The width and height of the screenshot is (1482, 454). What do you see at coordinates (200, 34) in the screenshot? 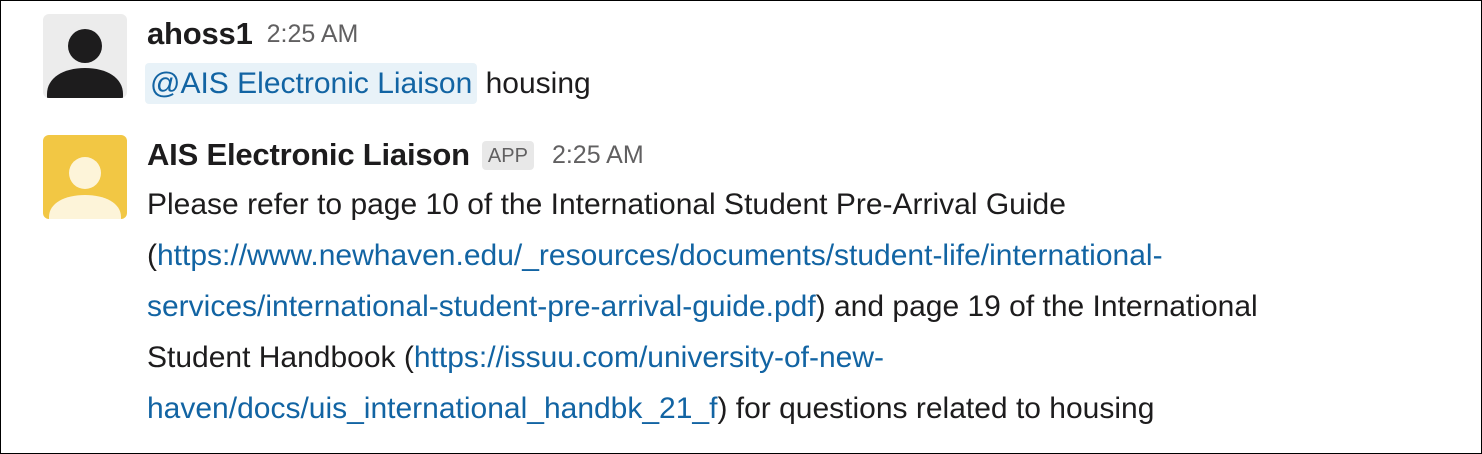
I see `sender-name: ahoss1` at bounding box center [200, 34].